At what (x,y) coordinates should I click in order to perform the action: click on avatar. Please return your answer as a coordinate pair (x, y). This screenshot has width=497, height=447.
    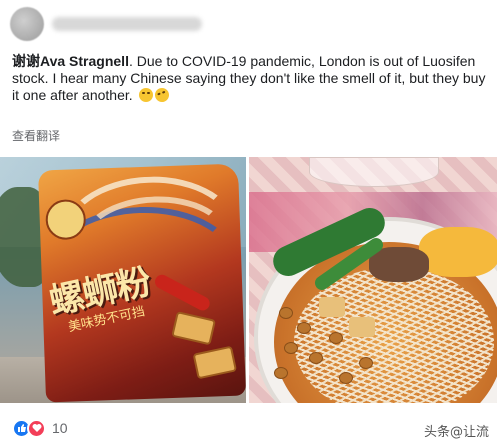
    Looking at the image, I should click on (27, 24).